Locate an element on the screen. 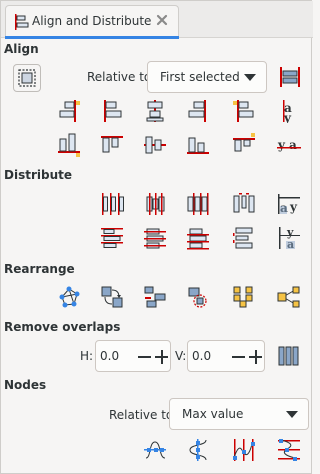 This screenshot has width=320, height=474. distribute-nodes-horizontal-button is located at coordinates (244, 450).